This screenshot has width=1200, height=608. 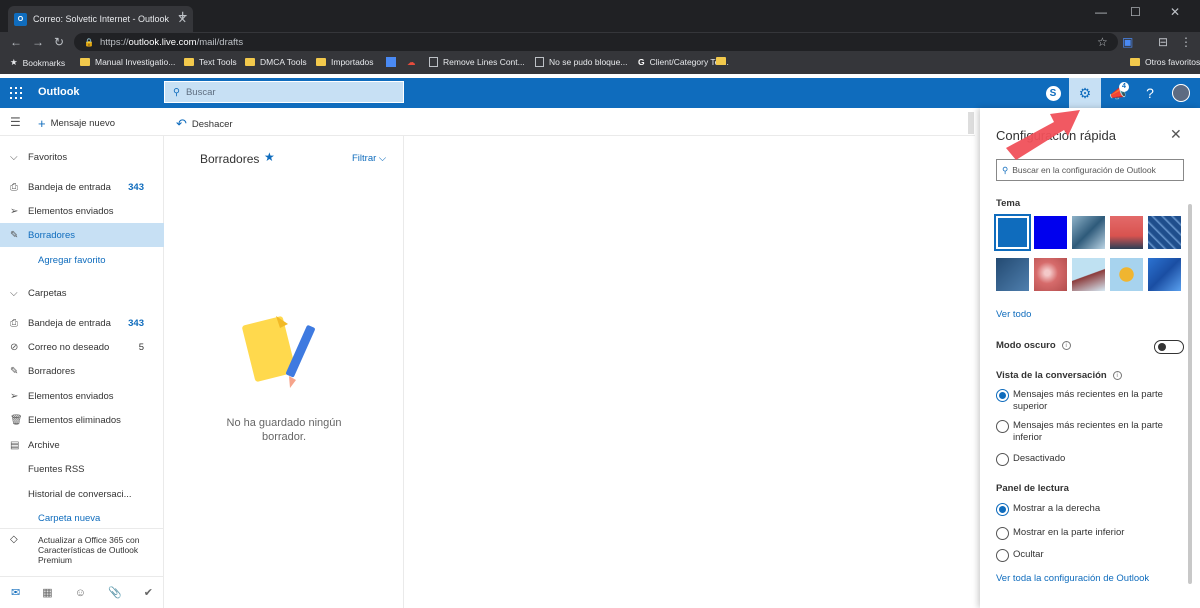 What do you see at coordinates (76, 123) in the screenshot?
I see `new-message-button: + Mensaje nuevo` at bounding box center [76, 123].